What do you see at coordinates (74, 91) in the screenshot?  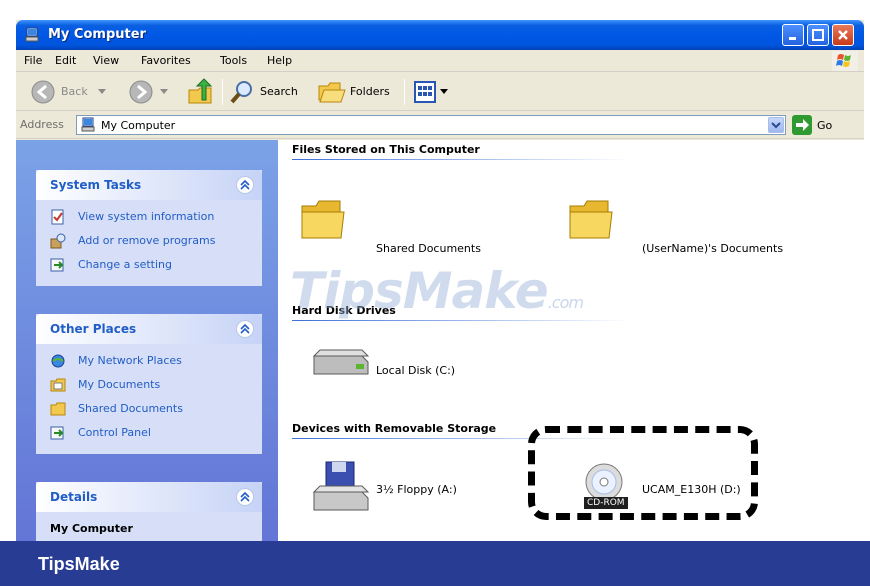 I see `back-label: Back` at bounding box center [74, 91].